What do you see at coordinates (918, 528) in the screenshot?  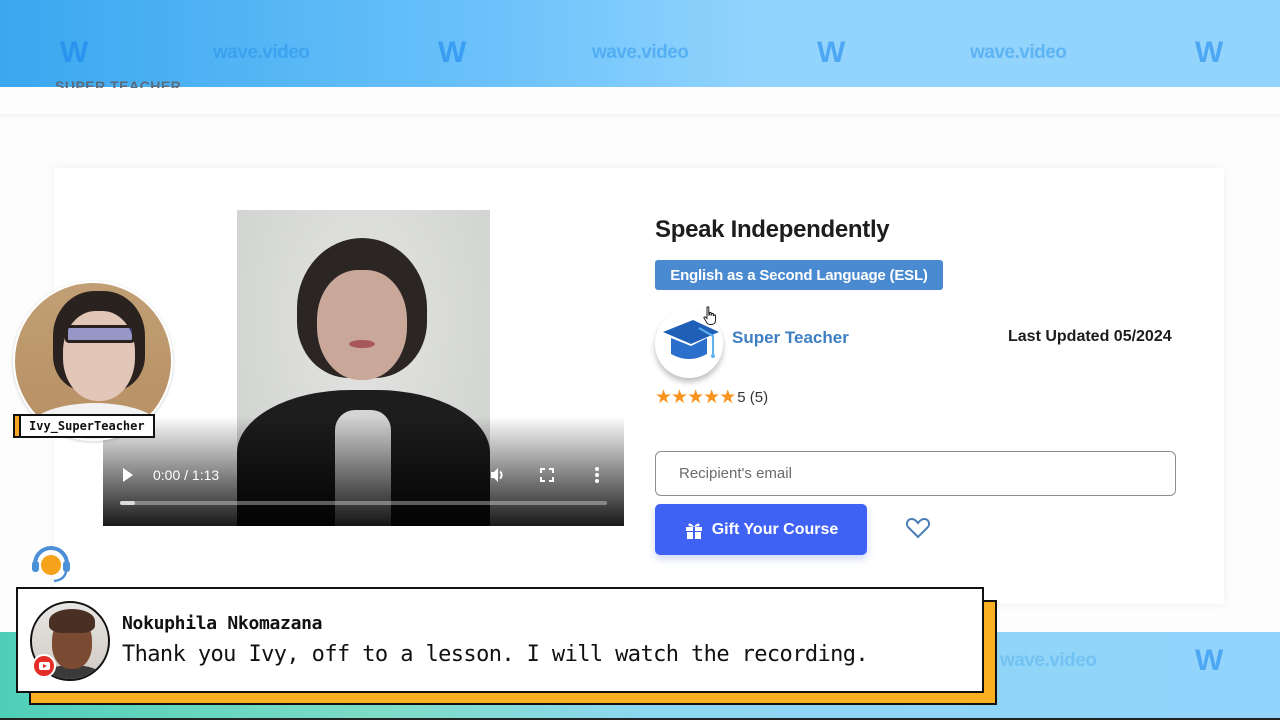 I see `wishlist-heart-icon` at bounding box center [918, 528].